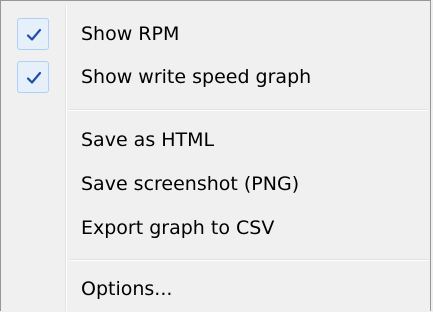 The width and height of the screenshot is (433, 312). I want to click on menu-item-label: Show write speed graph, so click(196, 77).